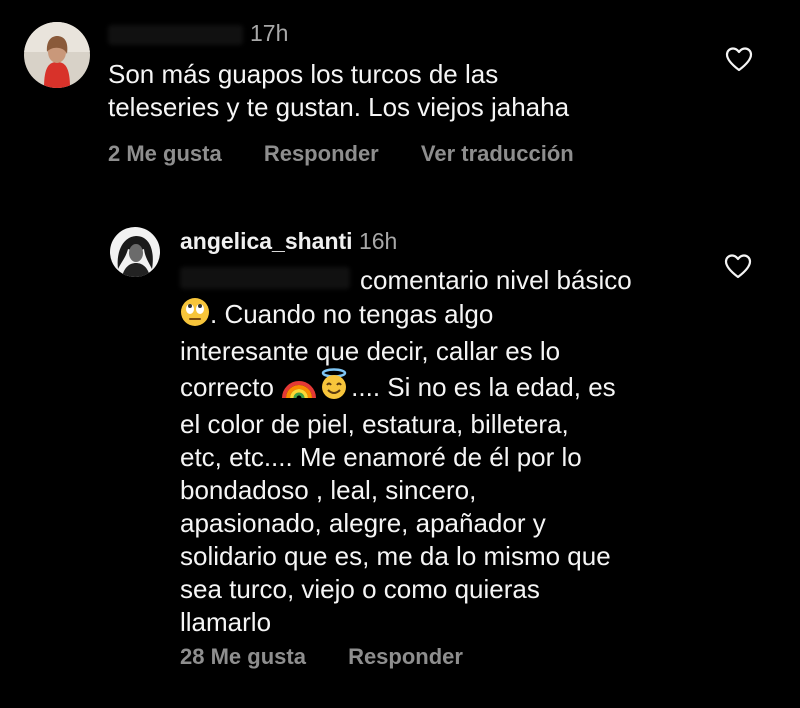  What do you see at coordinates (243, 656) in the screenshot?
I see `likes-count: 28 Me gusta` at bounding box center [243, 656].